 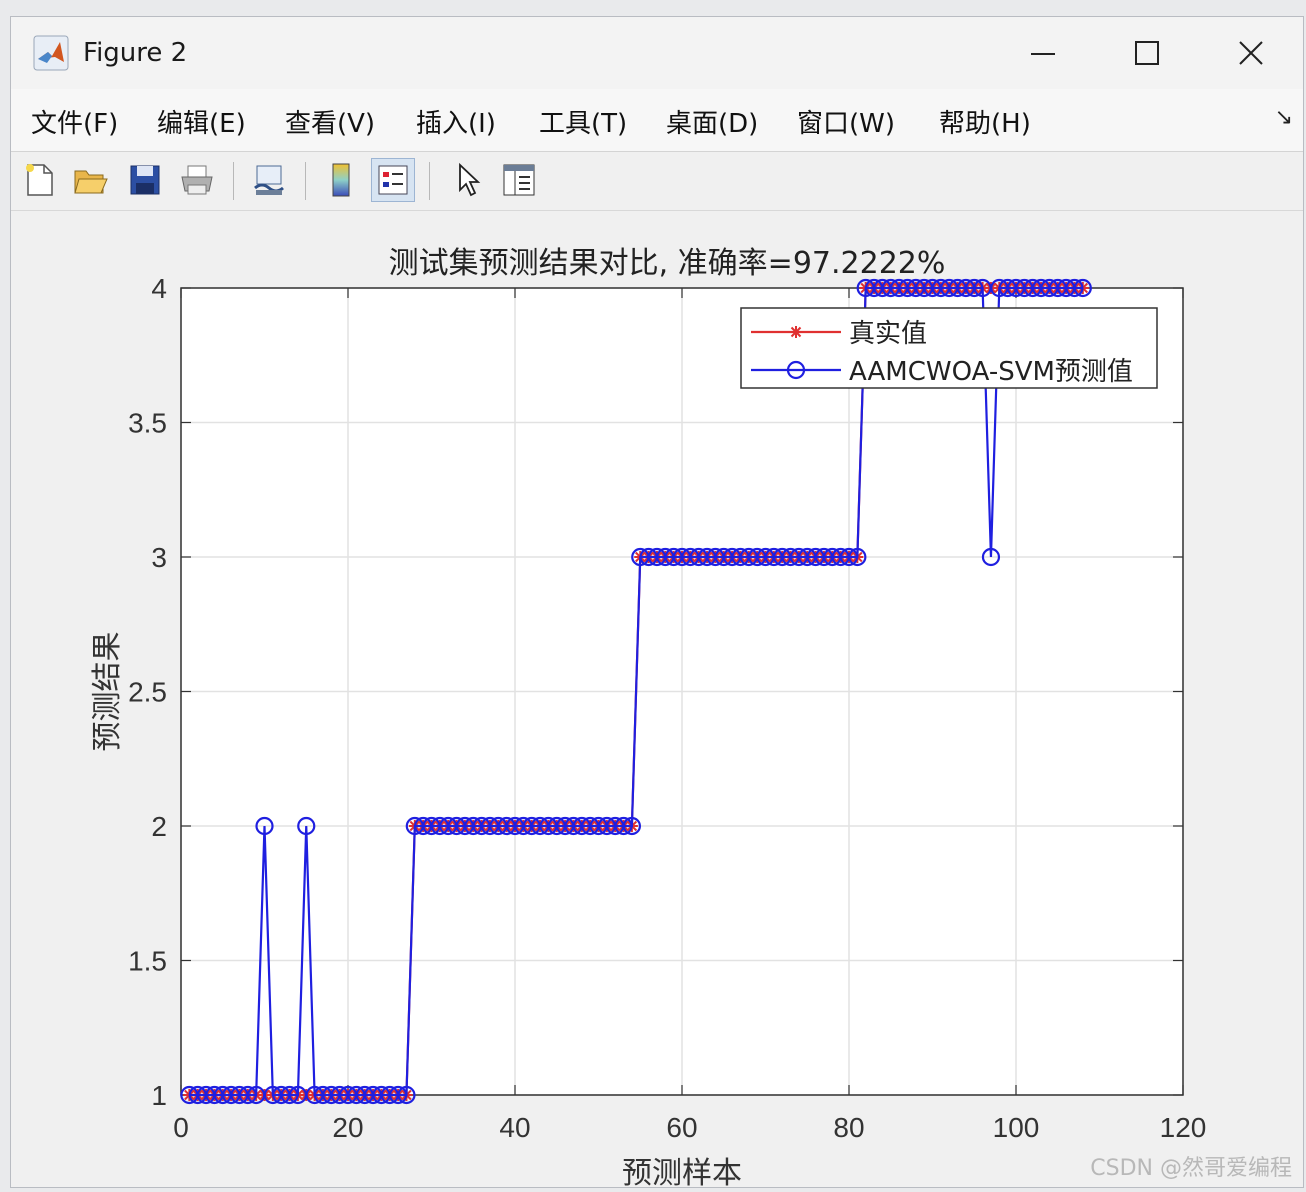 I want to click on legend-entry-label: AAMCWOA-SVM预测值, so click(x=991, y=372).